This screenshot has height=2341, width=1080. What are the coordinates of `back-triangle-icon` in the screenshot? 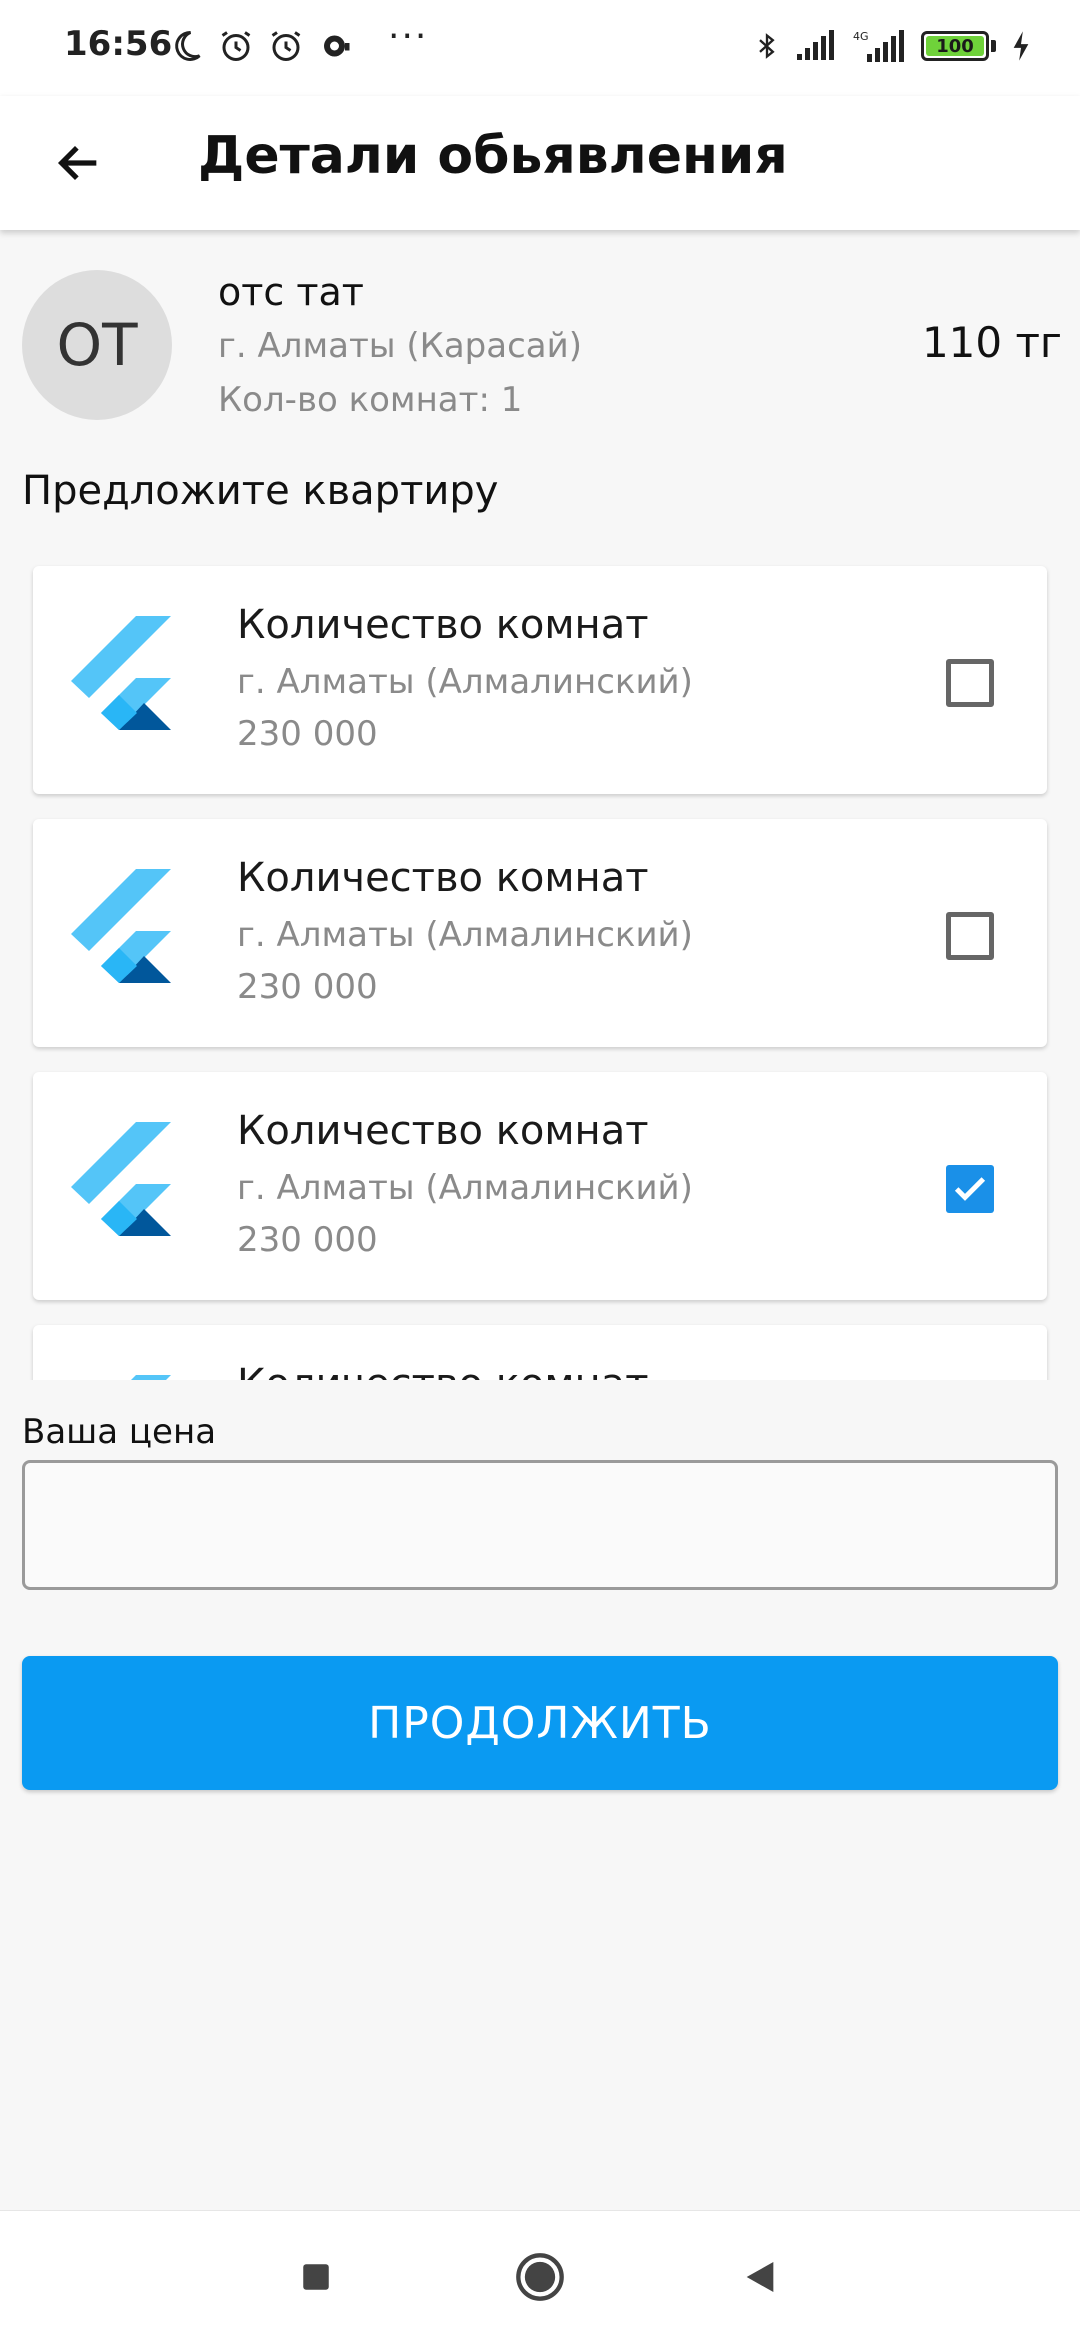 It's located at (760, 2277).